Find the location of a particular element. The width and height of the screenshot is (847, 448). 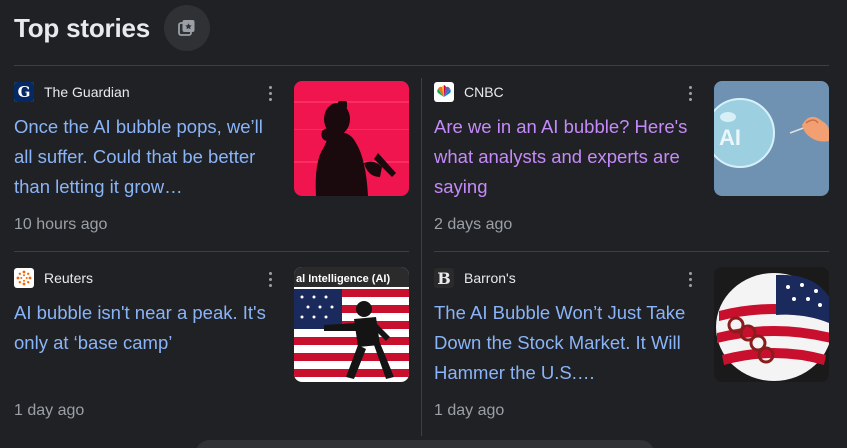

story-thumbnail: AI is located at coordinates (771, 138).